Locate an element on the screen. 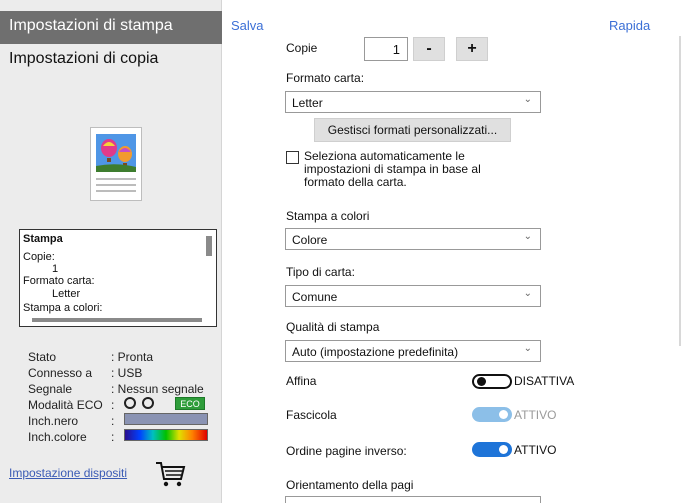 This screenshot has height=503, width=681. eco-mode-colon: : is located at coordinates (113, 405).